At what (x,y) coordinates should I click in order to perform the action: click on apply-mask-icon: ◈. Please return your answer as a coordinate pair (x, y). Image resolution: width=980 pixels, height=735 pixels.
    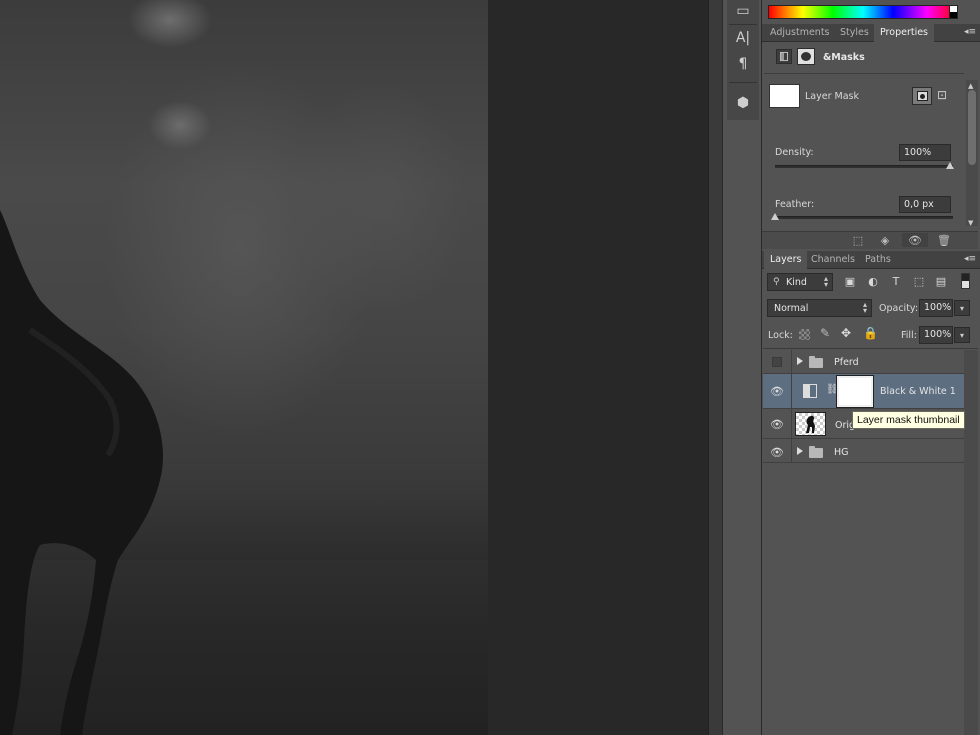
    Looking at the image, I should click on (885, 240).